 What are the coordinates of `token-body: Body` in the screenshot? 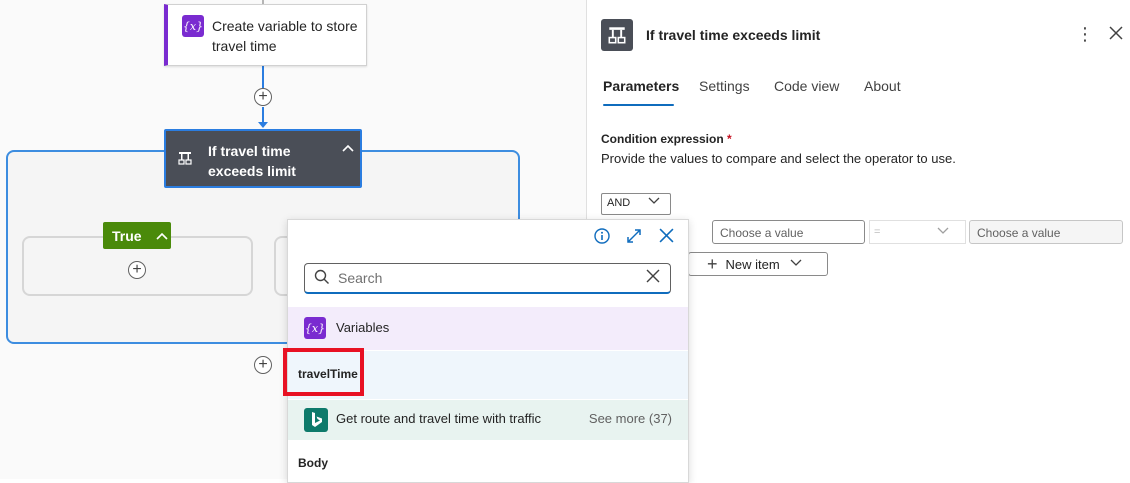 It's located at (488, 461).